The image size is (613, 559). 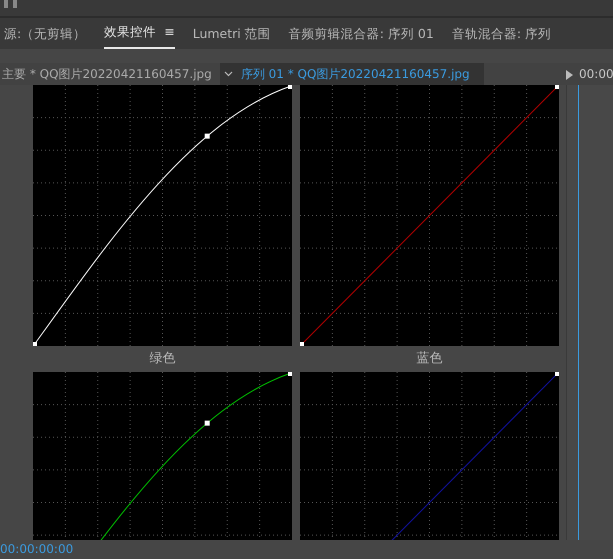 What do you see at coordinates (352, 74) in the screenshot?
I see `sequence-dropdown: 序列 01 * QQ图片20220421160457.jpg` at bounding box center [352, 74].